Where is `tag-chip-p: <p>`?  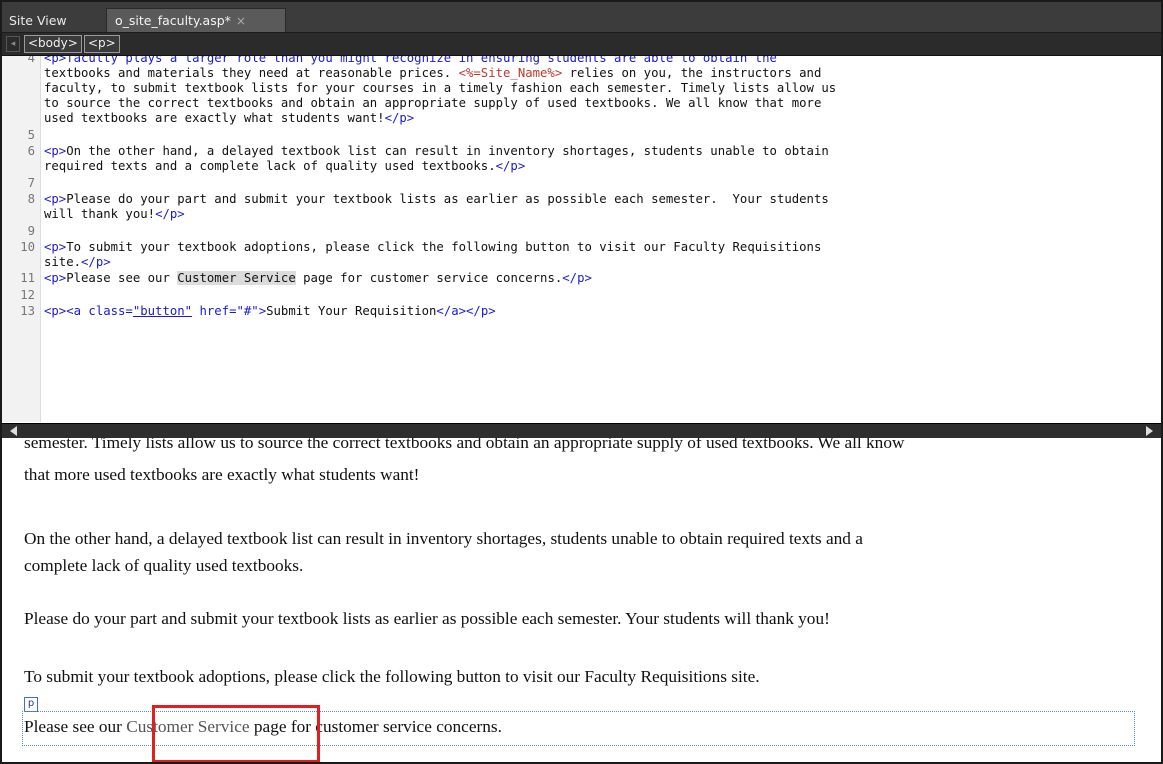 tag-chip-p: <p> is located at coordinates (102, 44).